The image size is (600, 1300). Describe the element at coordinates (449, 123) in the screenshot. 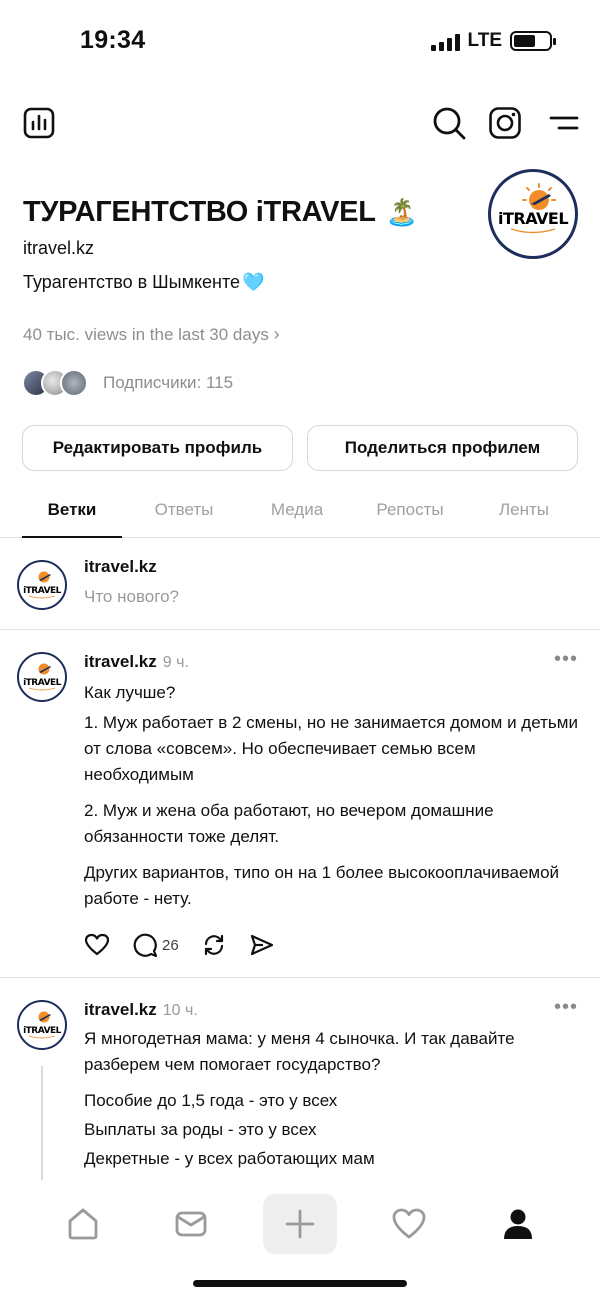

I see `search-icon` at that location.